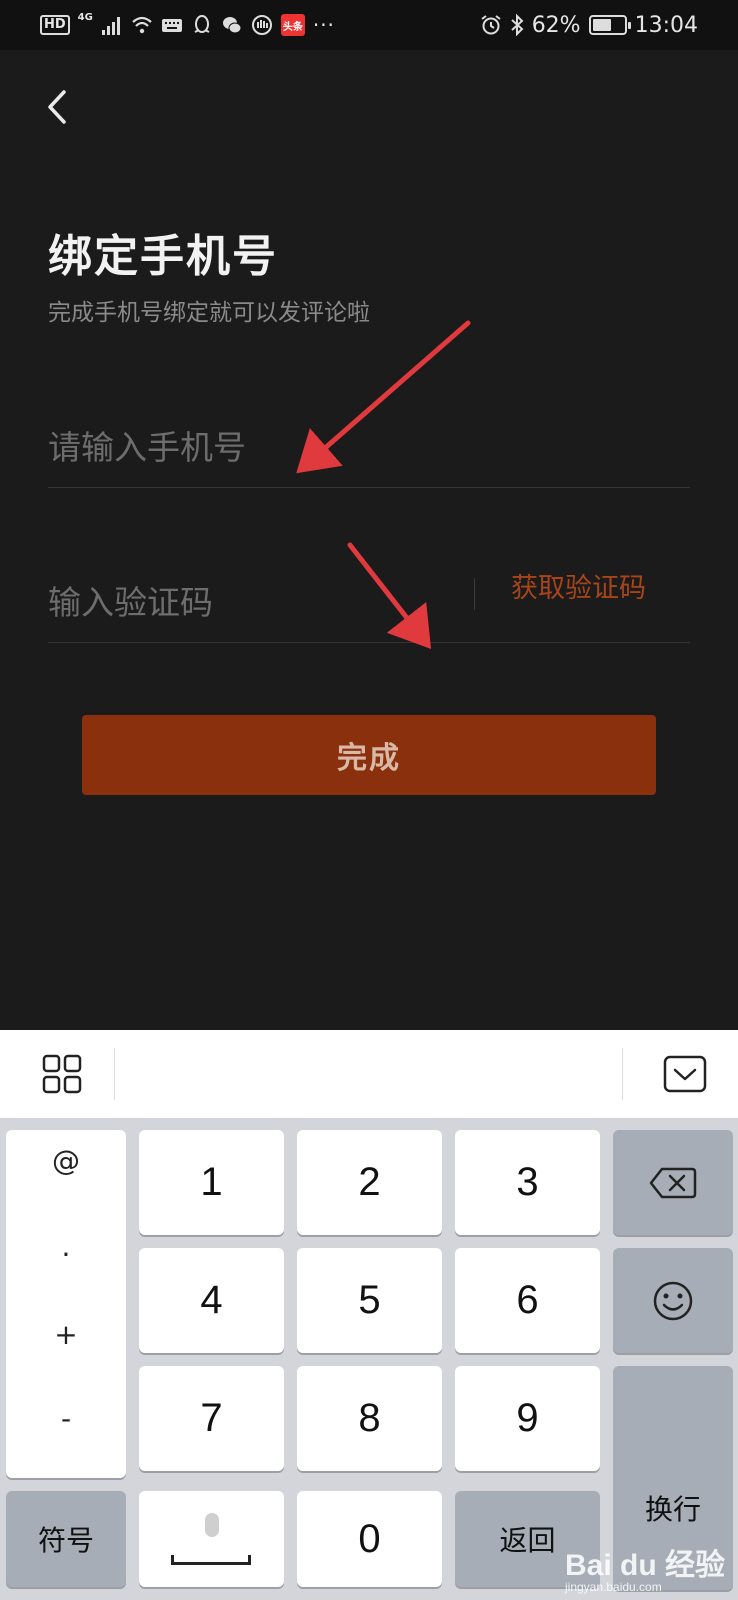  I want to click on phone-input, so click(258, 447).